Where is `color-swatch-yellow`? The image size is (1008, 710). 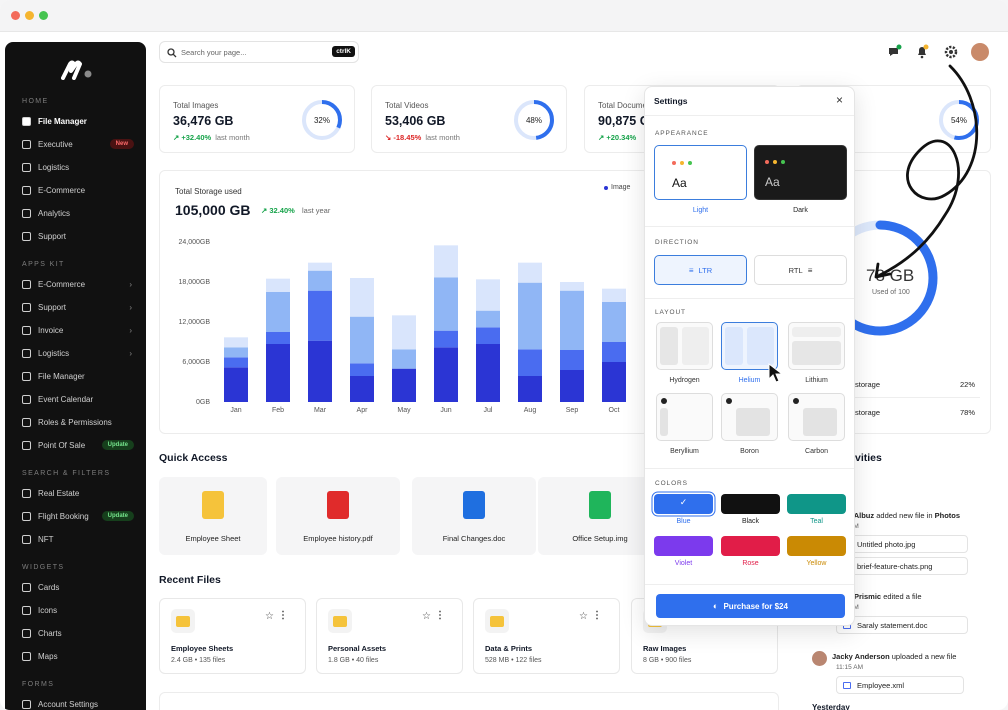
color-swatch-yellow is located at coordinates (816, 546).